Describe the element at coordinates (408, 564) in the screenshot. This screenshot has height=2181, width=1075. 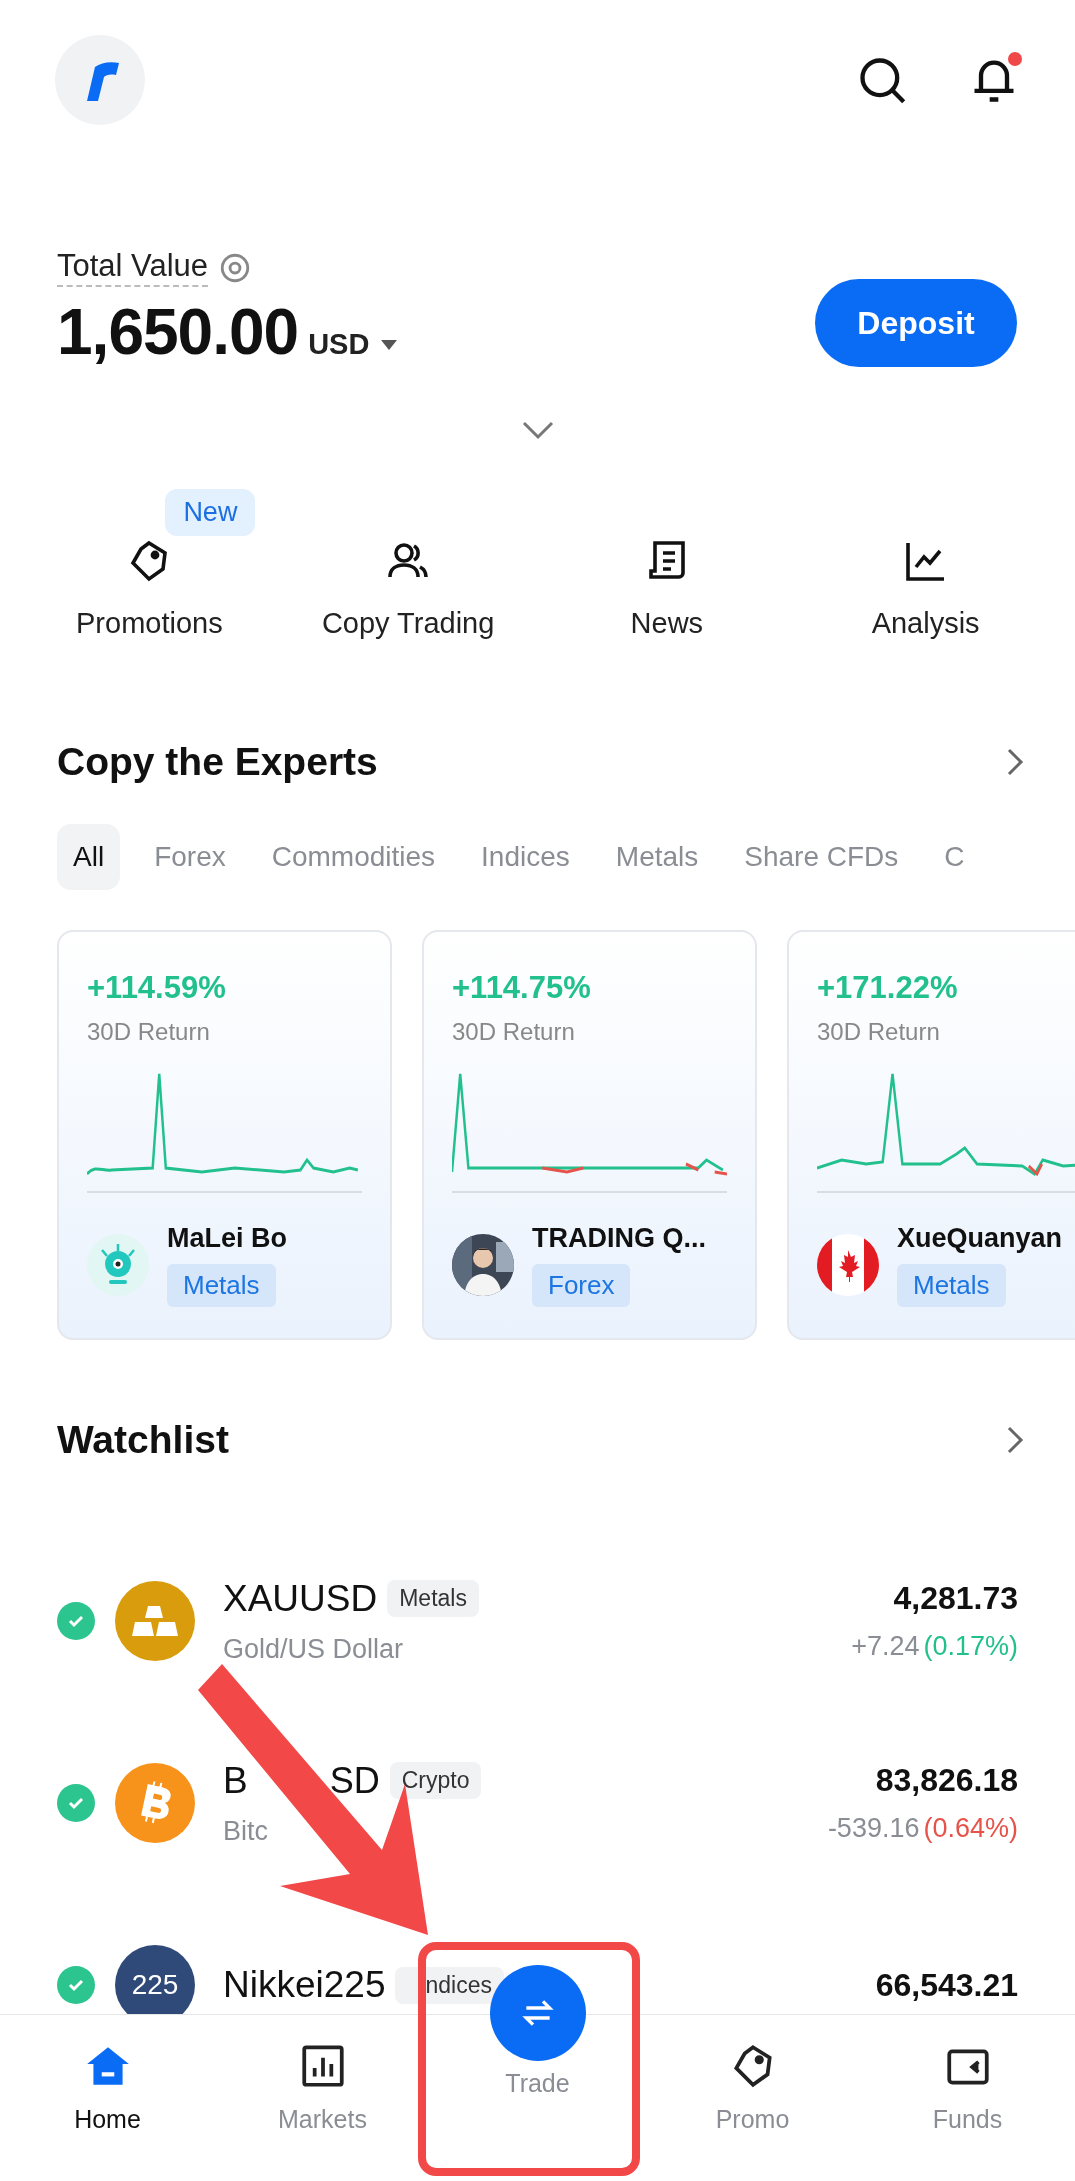
I see `quick-action: Copy Trading` at that location.